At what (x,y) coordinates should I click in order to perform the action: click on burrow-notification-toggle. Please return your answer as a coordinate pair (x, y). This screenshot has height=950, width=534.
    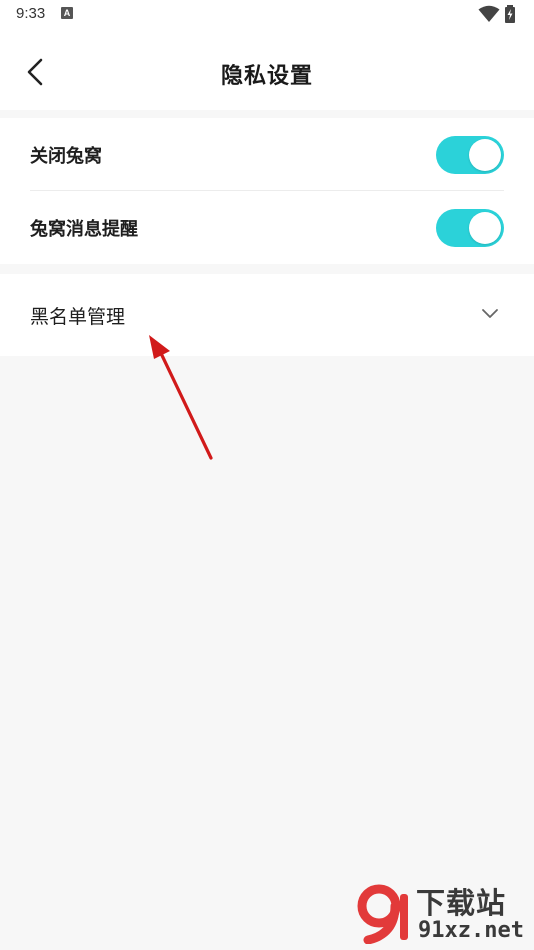
    Looking at the image, I should click on (470, 228).